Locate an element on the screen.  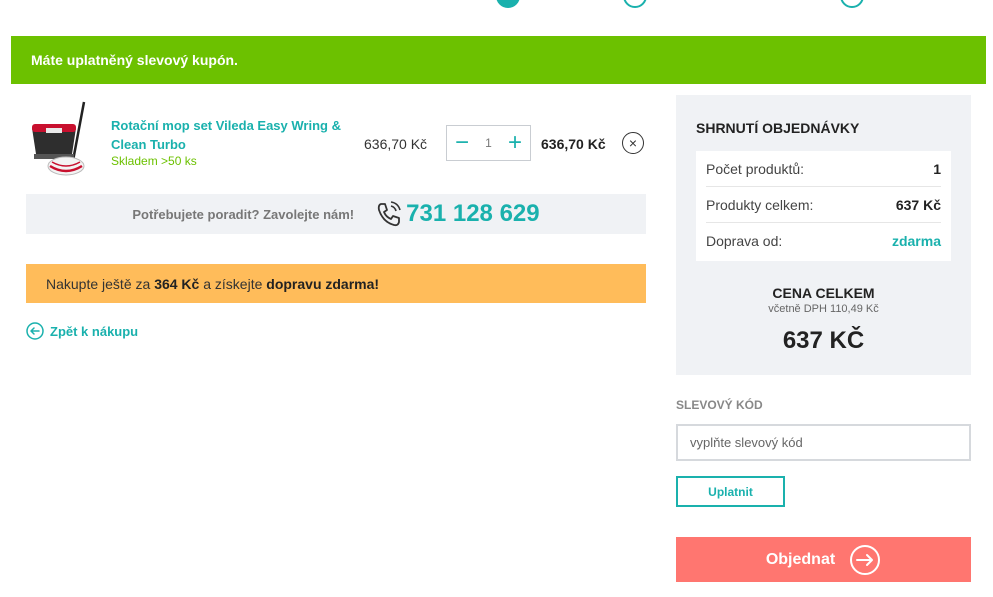
summary-row-product-count: Počet produktů: 1 is located at coordinates (823, 169).